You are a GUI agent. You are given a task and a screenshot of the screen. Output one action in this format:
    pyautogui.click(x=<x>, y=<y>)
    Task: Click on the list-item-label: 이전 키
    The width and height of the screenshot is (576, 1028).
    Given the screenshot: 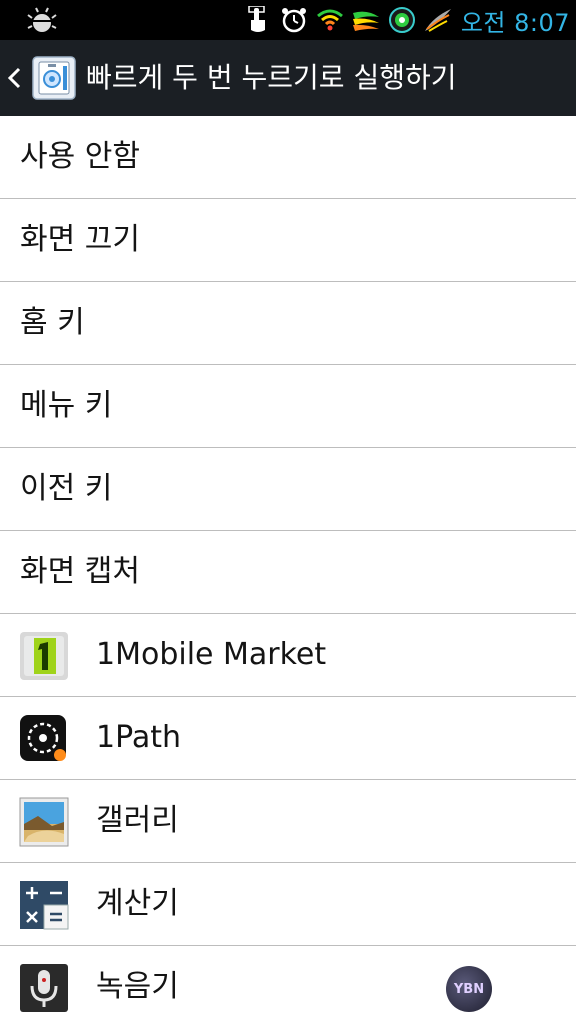 What is the action you would take?
    pyautogui.click(x=66, y=488)
    